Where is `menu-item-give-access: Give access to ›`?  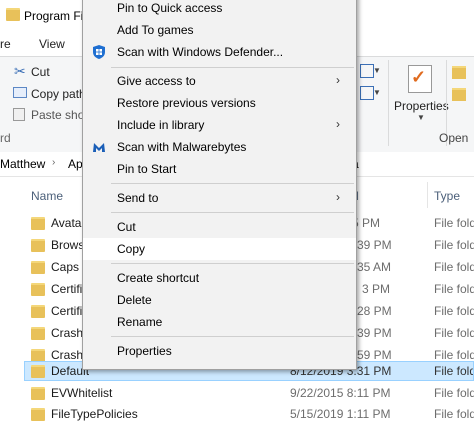 menu-item-give-access: Give access to › is located at coordinates (219, 81).